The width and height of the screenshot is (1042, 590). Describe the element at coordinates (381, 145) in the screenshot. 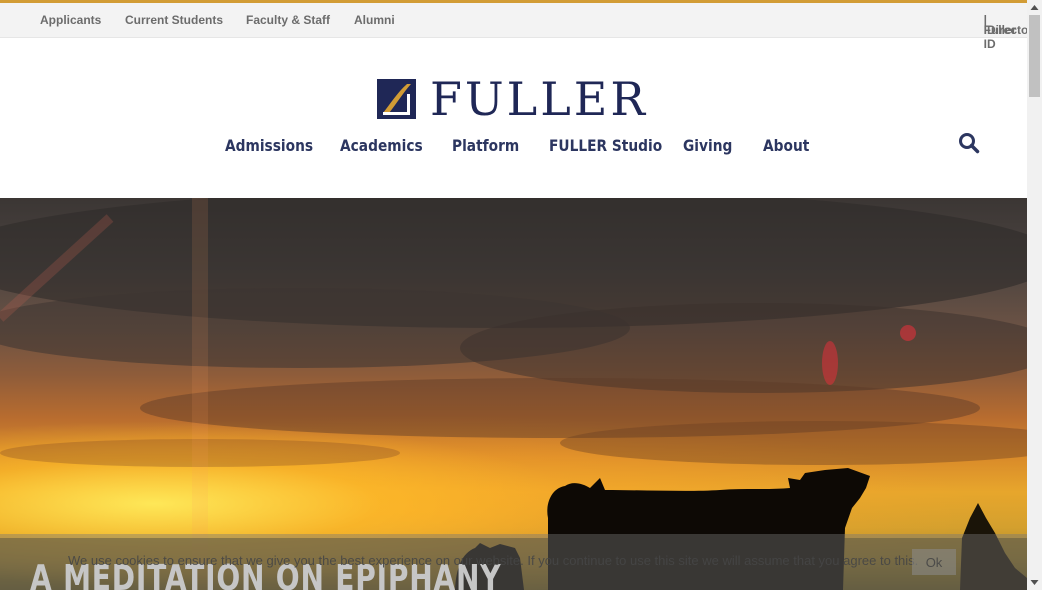

I see `nav-academics: Academics` at that location.